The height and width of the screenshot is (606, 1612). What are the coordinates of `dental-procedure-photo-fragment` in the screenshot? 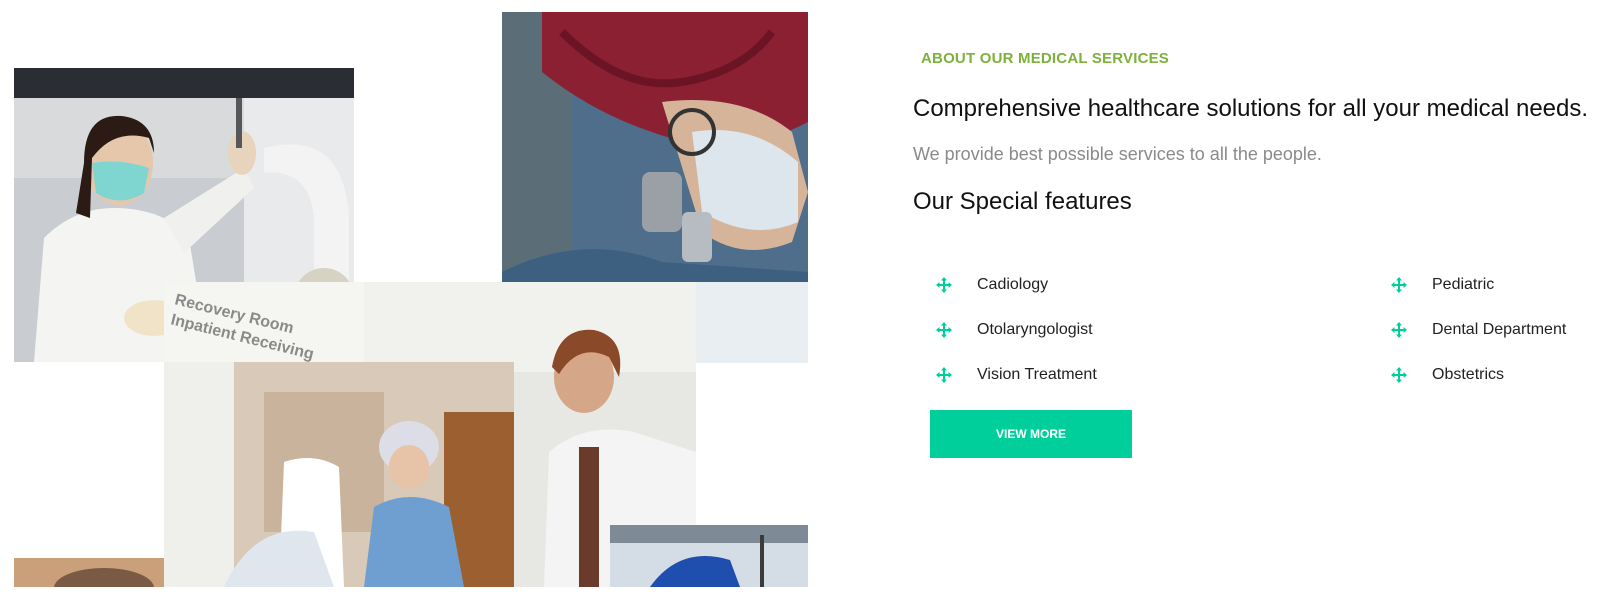 It's located at (709, 556).